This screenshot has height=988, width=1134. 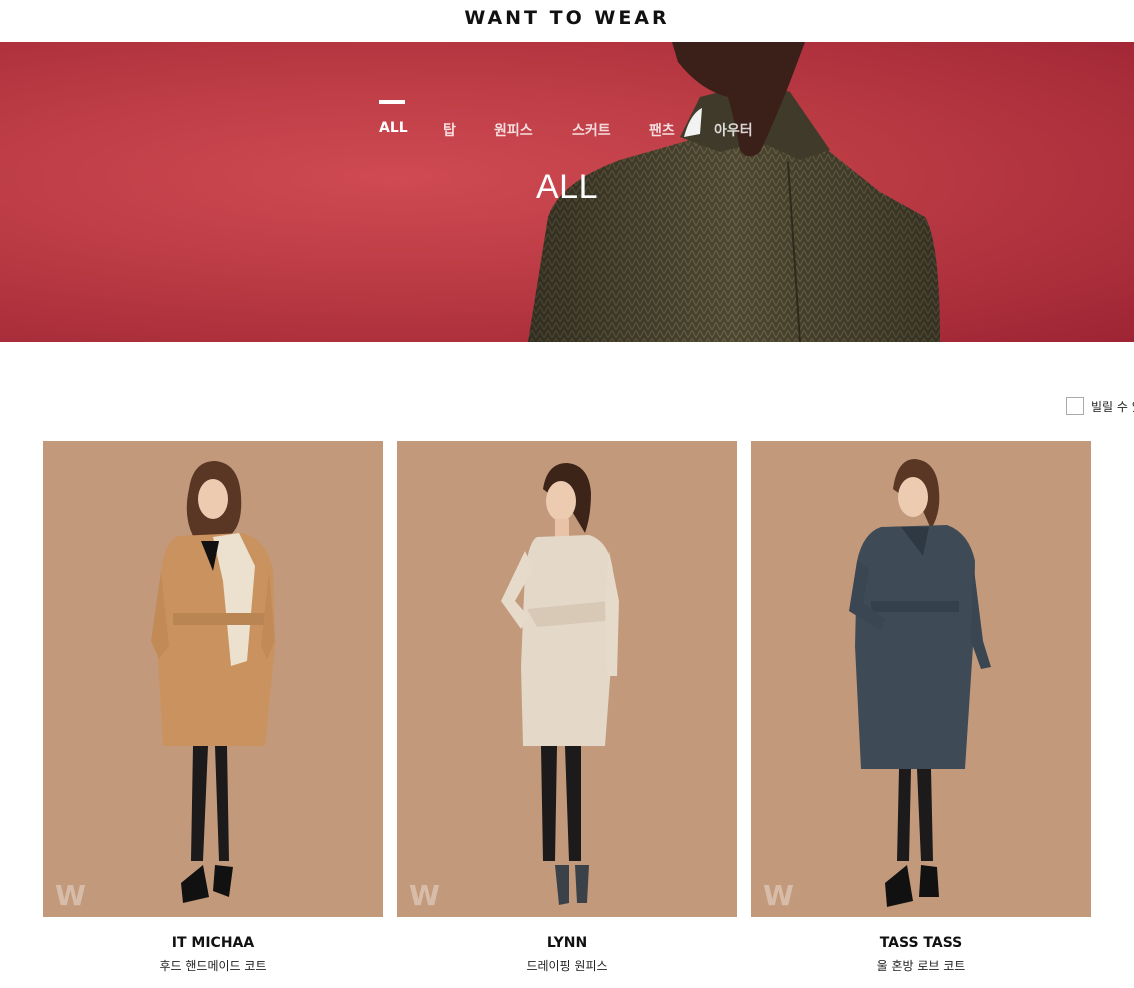 I want to click on product-description: 울 혼방 로브 코트, so click(x=921, y=966).